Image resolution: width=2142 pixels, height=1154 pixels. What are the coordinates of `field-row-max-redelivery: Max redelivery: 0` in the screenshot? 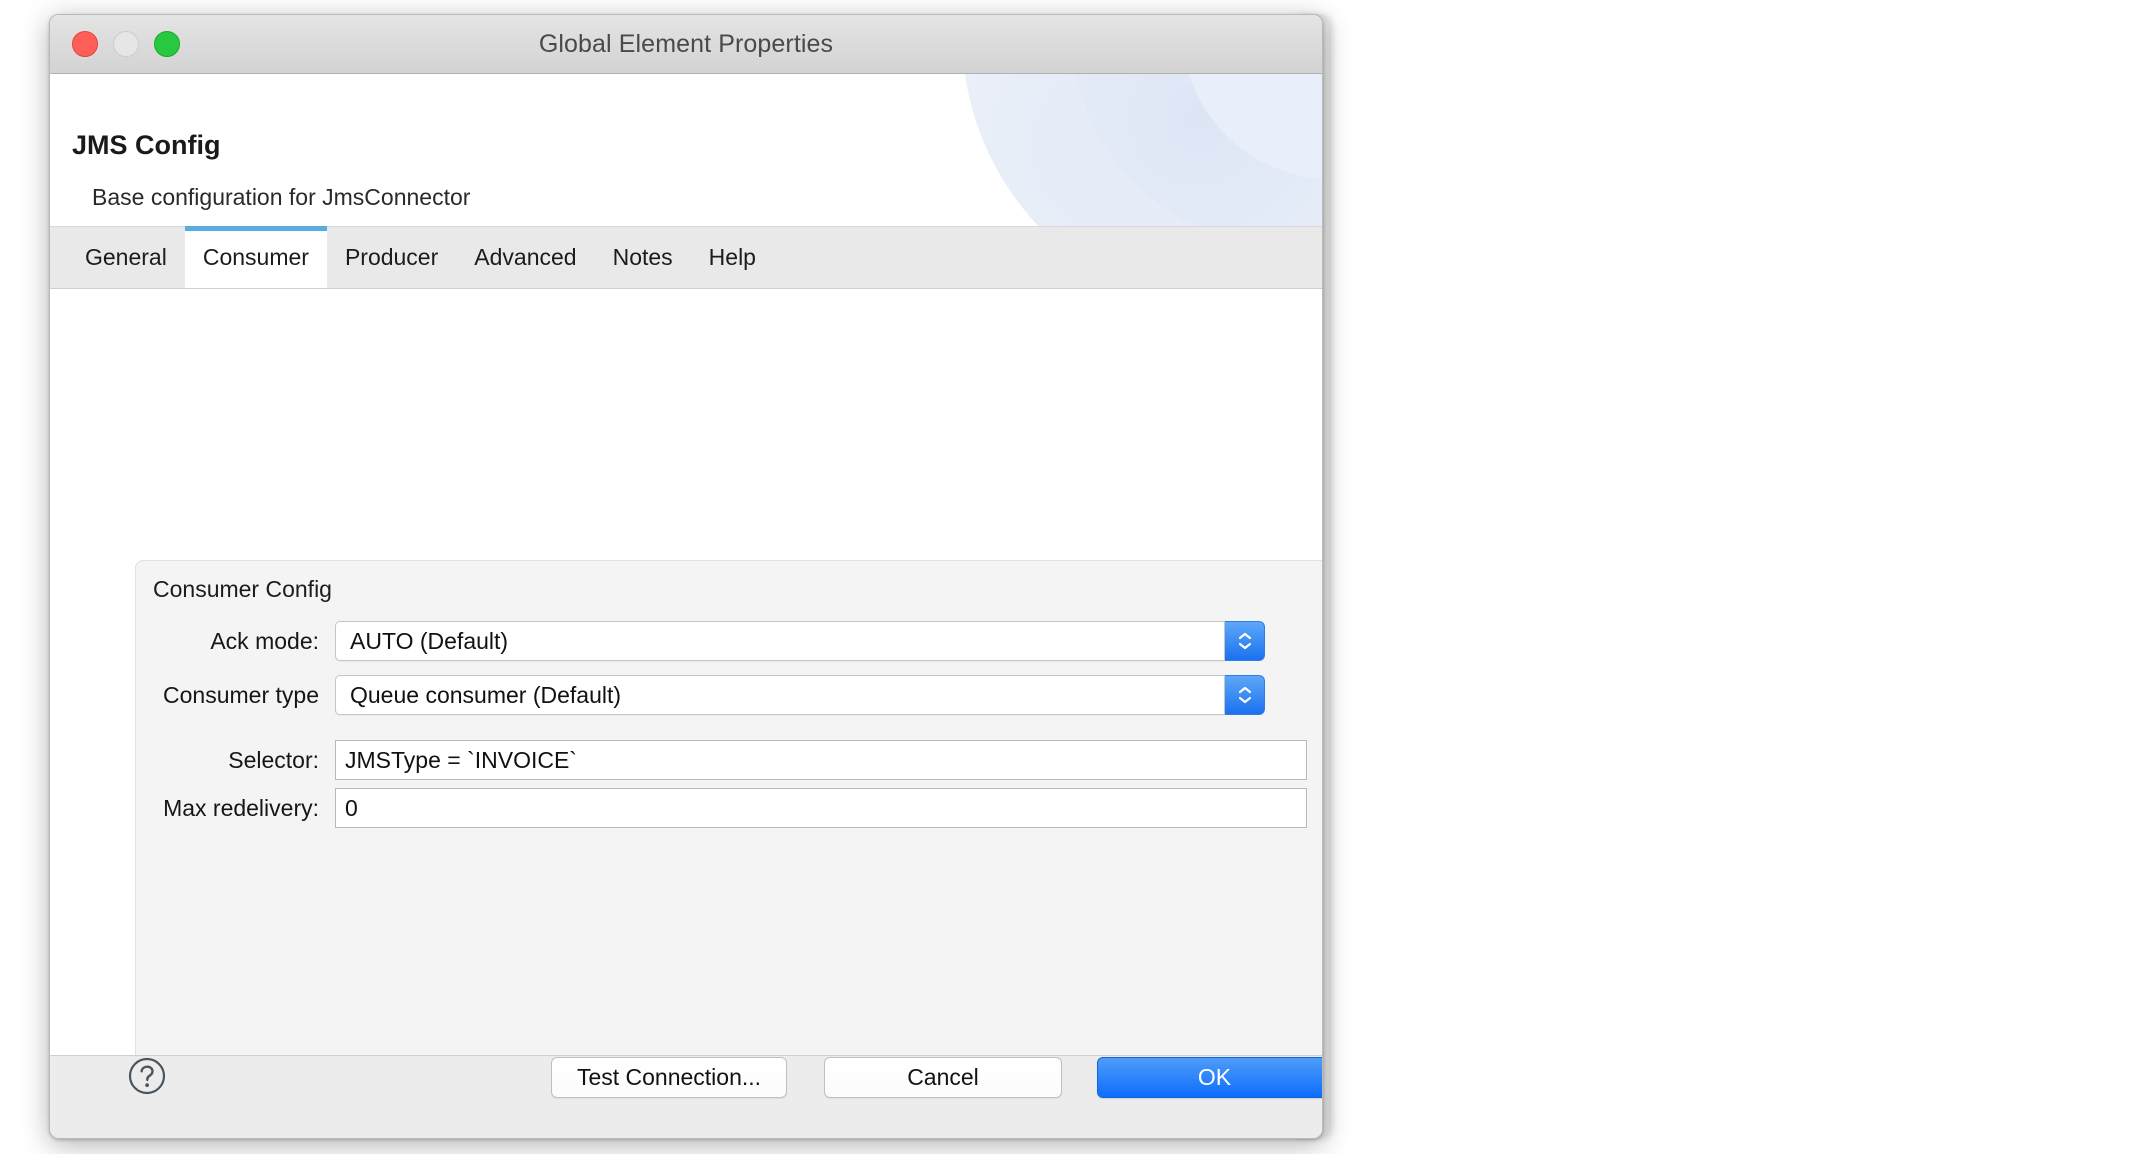 It's located at (721, 808).